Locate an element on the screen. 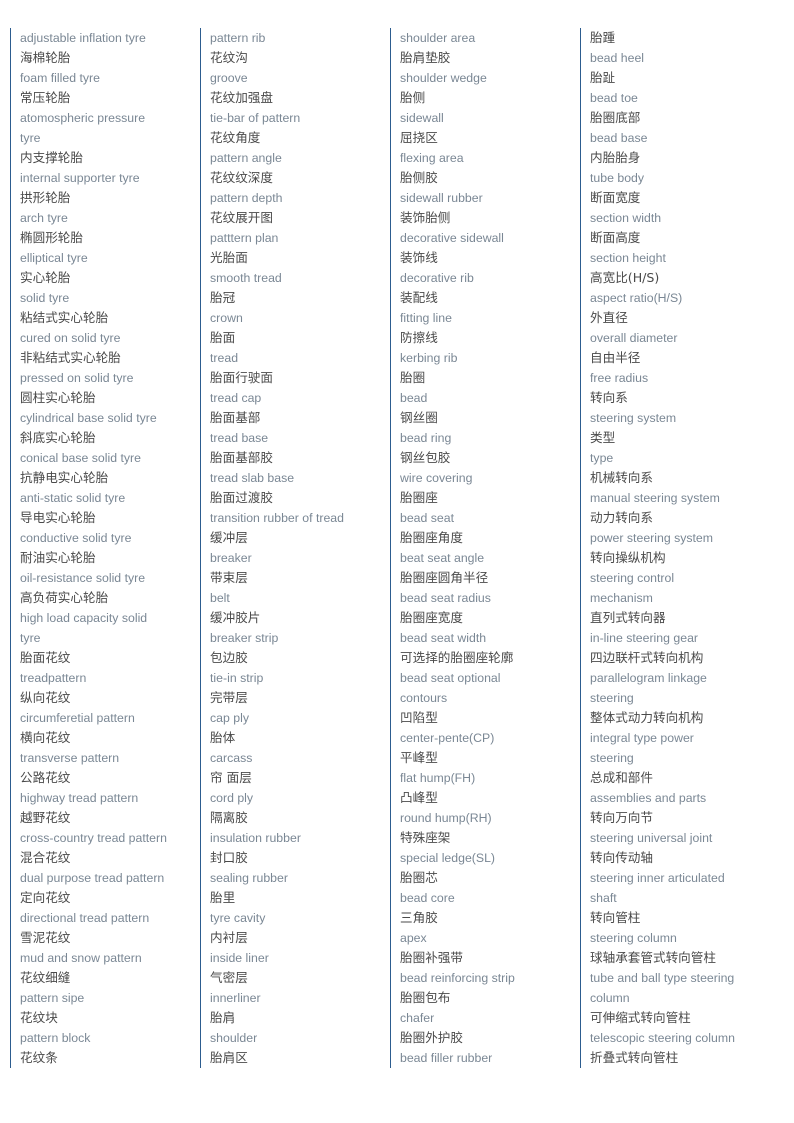 The image size is (794, 1123). glossary-term: free radius is located at coordinates (619, 378).